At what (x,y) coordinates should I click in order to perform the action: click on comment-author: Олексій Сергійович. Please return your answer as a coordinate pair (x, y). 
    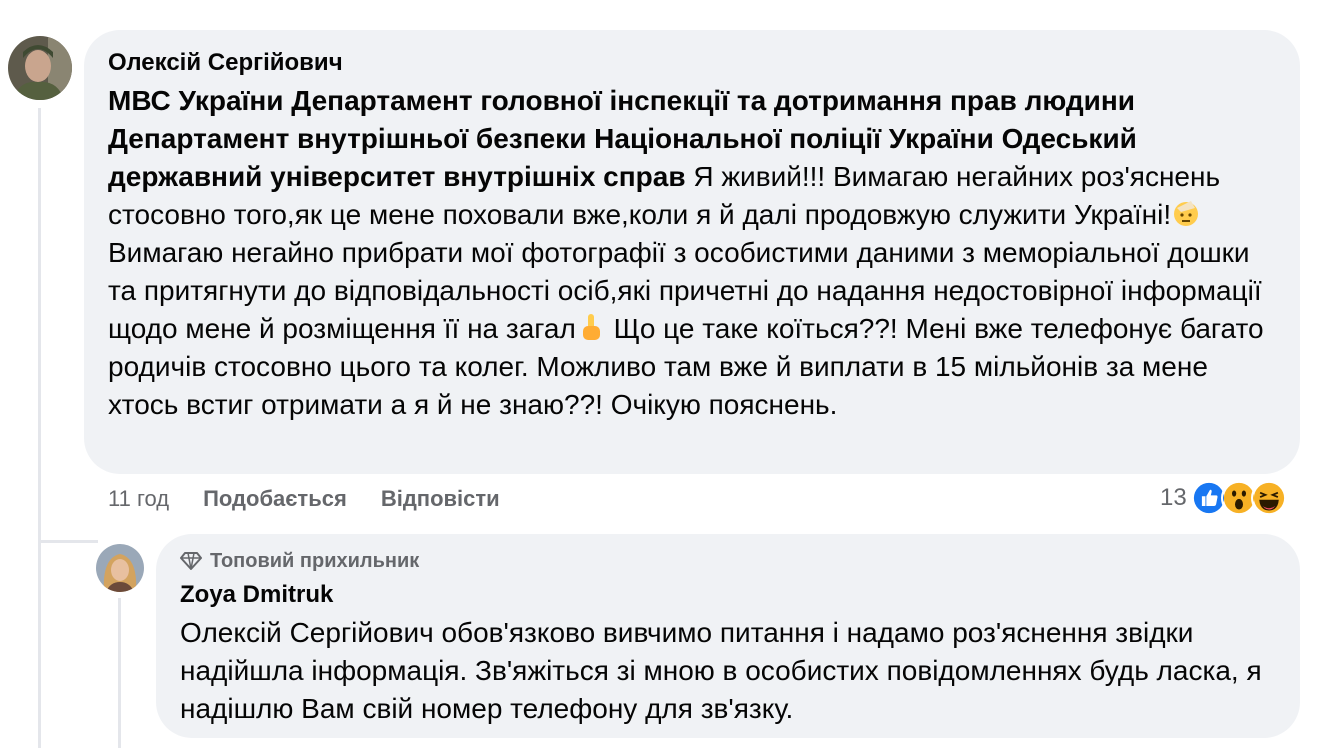
    Looking at the image, I should click on (692, 63).